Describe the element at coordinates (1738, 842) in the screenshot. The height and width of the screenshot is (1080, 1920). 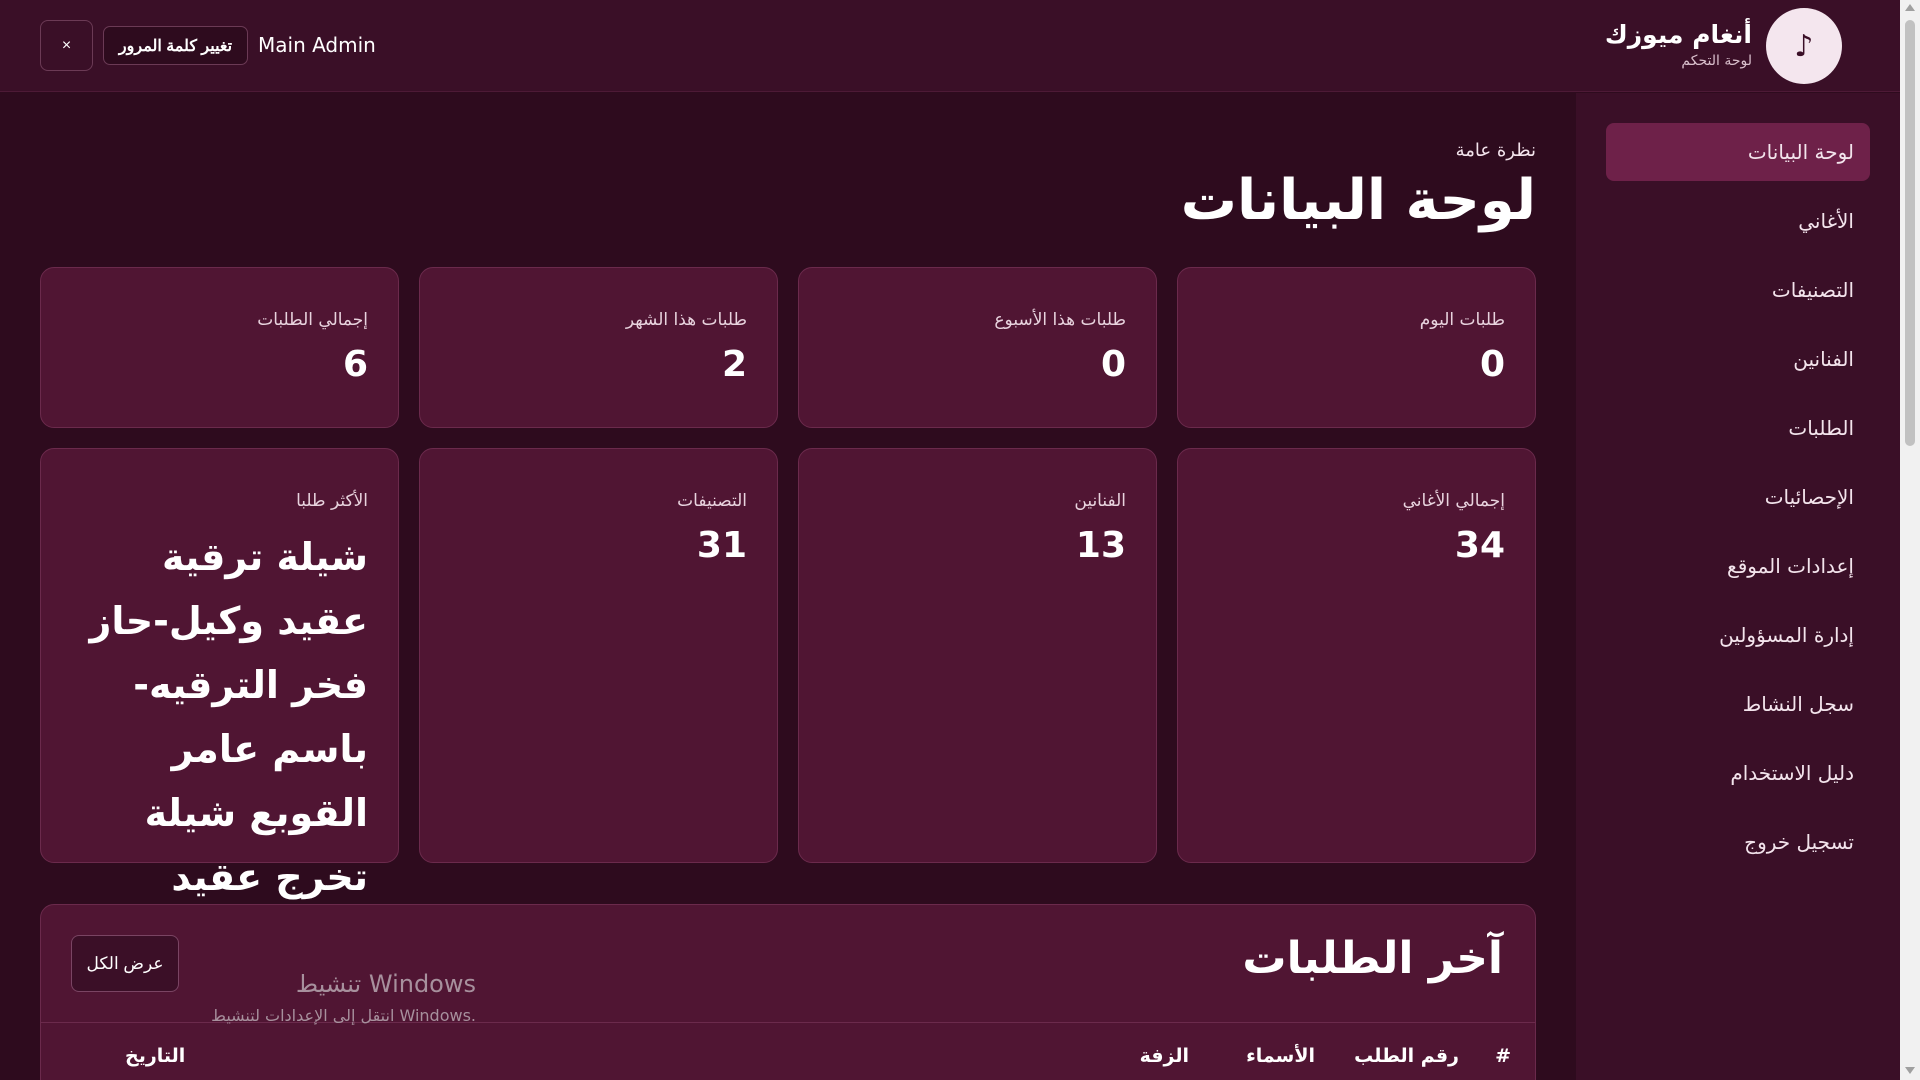
I see `sidebar-item-logout: تسجيل خروج` at that location.